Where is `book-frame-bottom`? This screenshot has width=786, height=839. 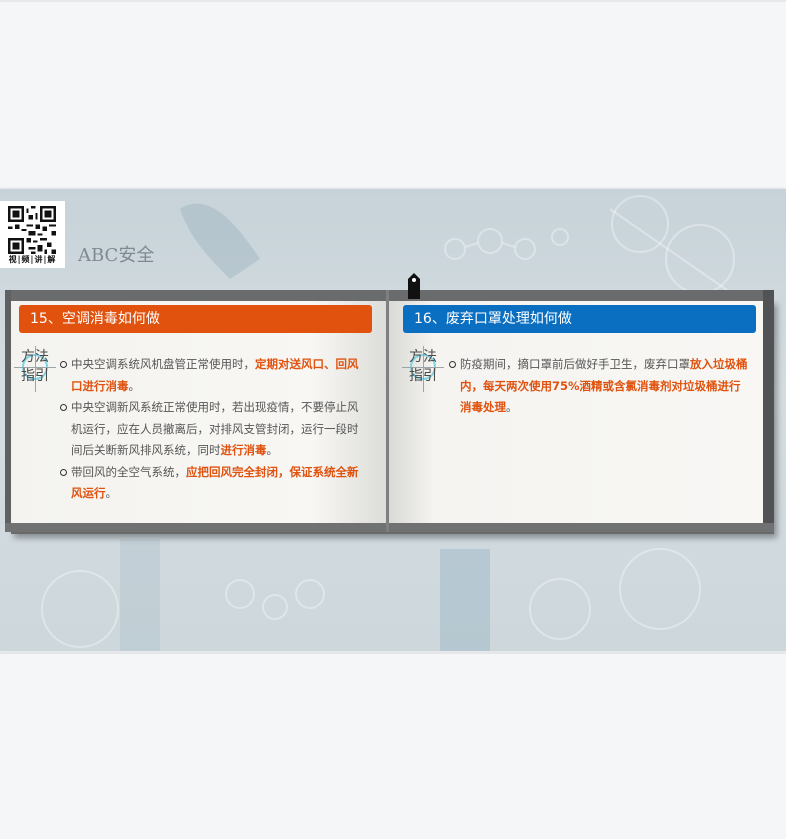
book-frame-bottom is located at coordinates (389, 527).